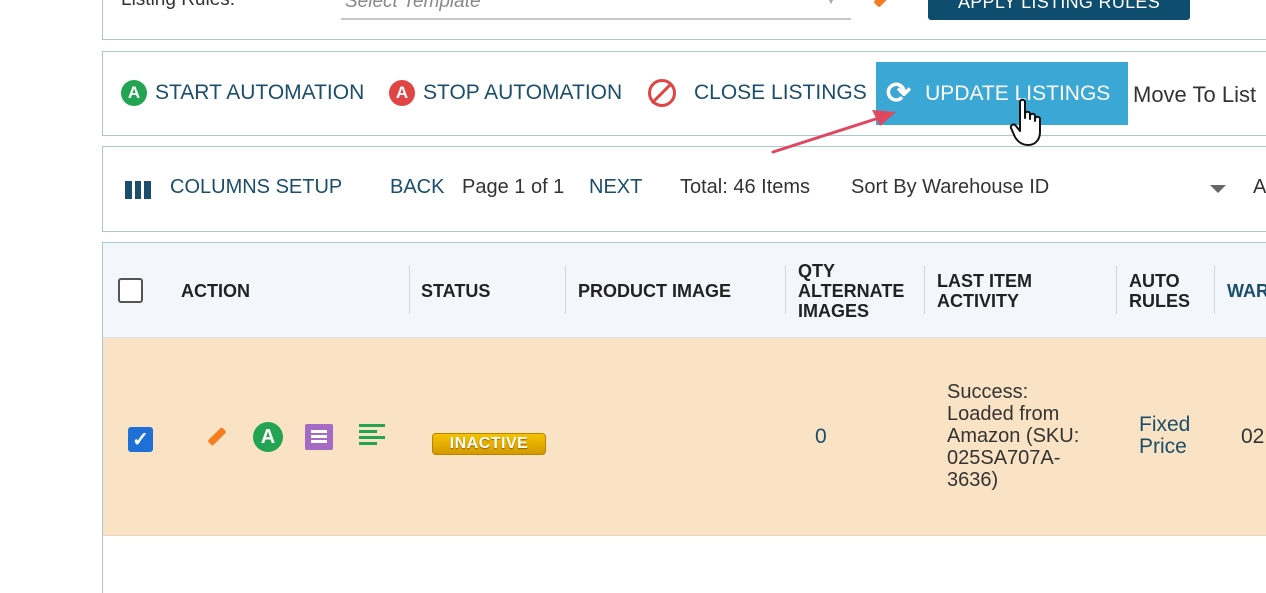  I want to click on start-automation-button: A START AUTOMATION, so click(242, 93).